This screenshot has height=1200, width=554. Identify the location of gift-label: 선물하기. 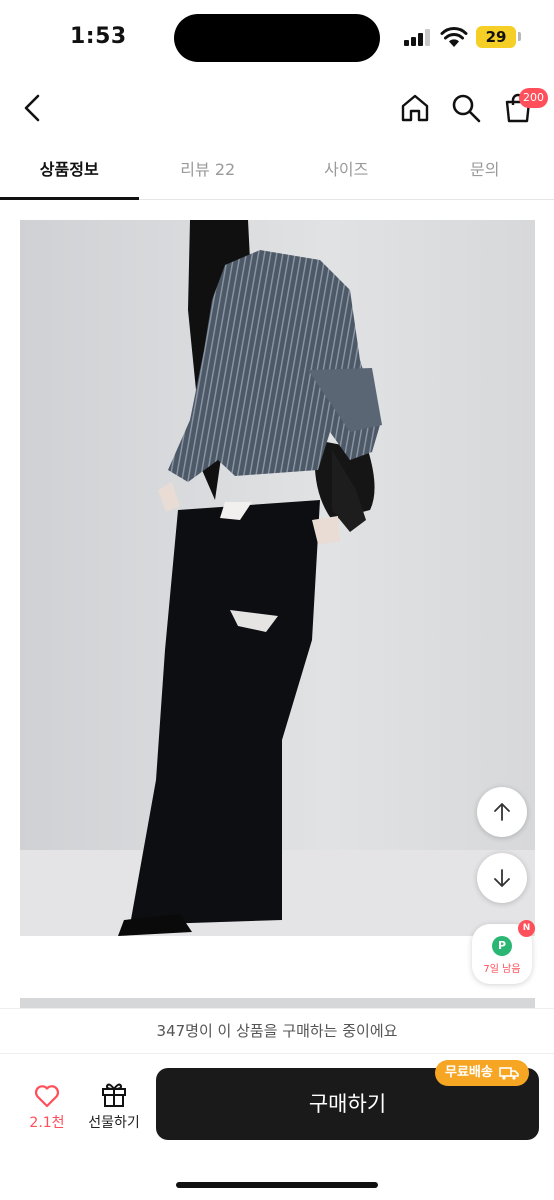
(114, 1123).